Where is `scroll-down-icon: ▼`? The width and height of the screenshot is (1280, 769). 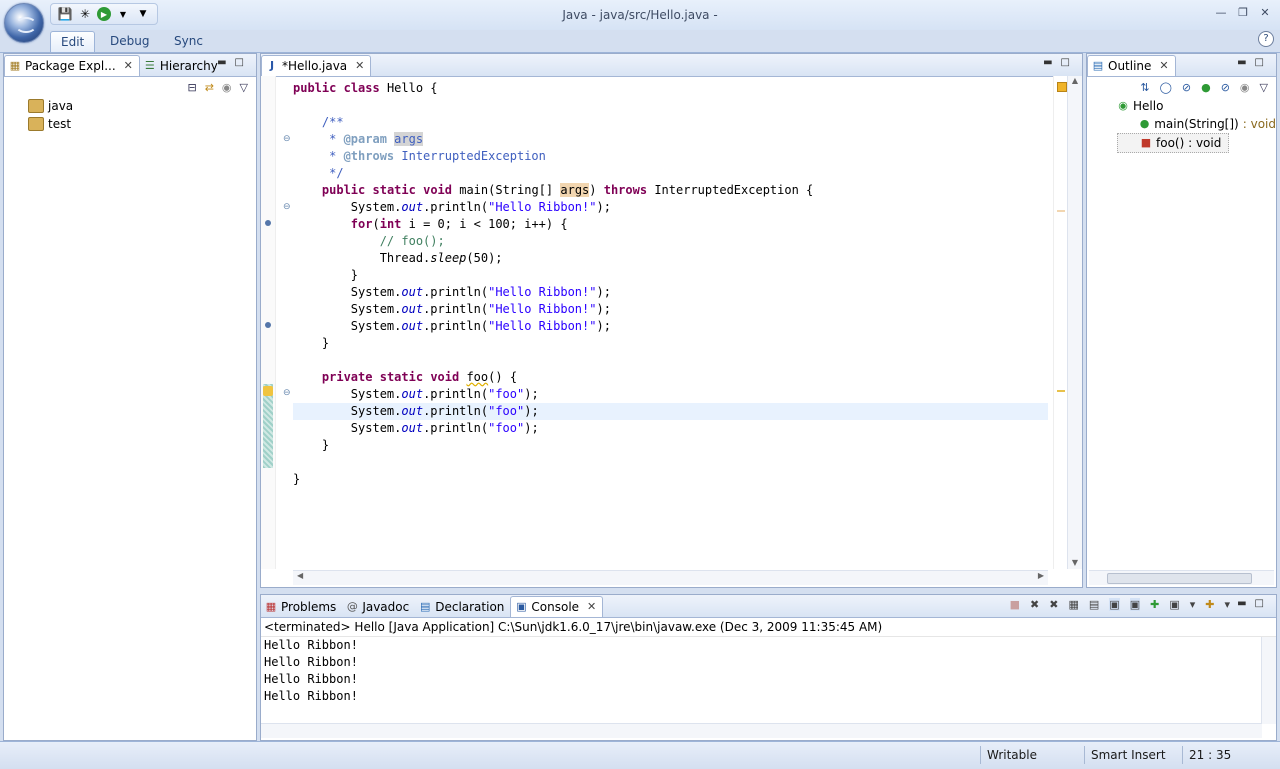
scroll-down-icon: ▼ is located at coordinates (1075, 562).